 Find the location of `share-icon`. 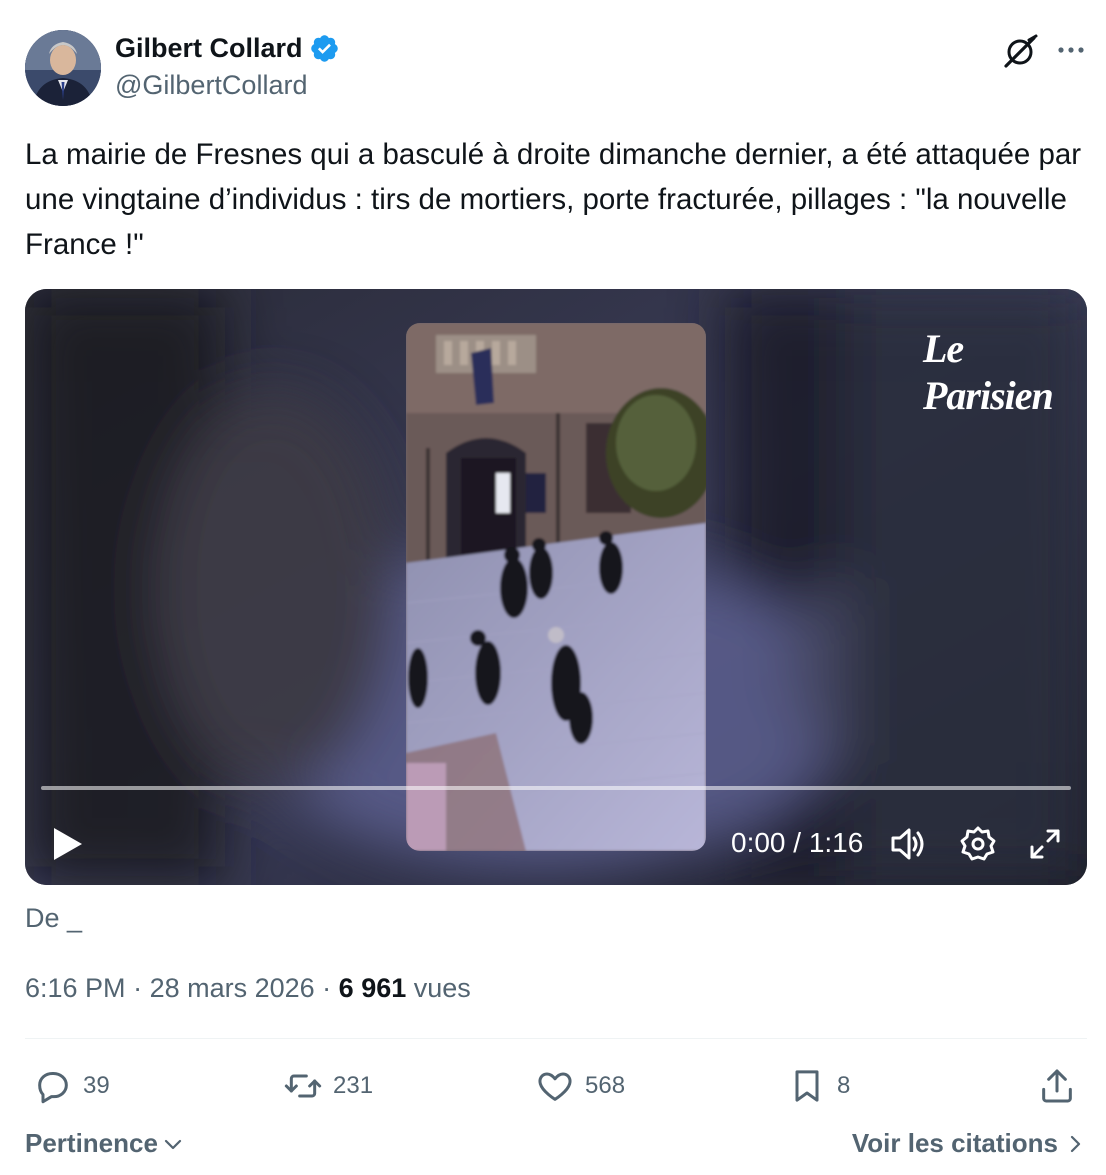

share-icon is located at coordinates (1057, 1086).